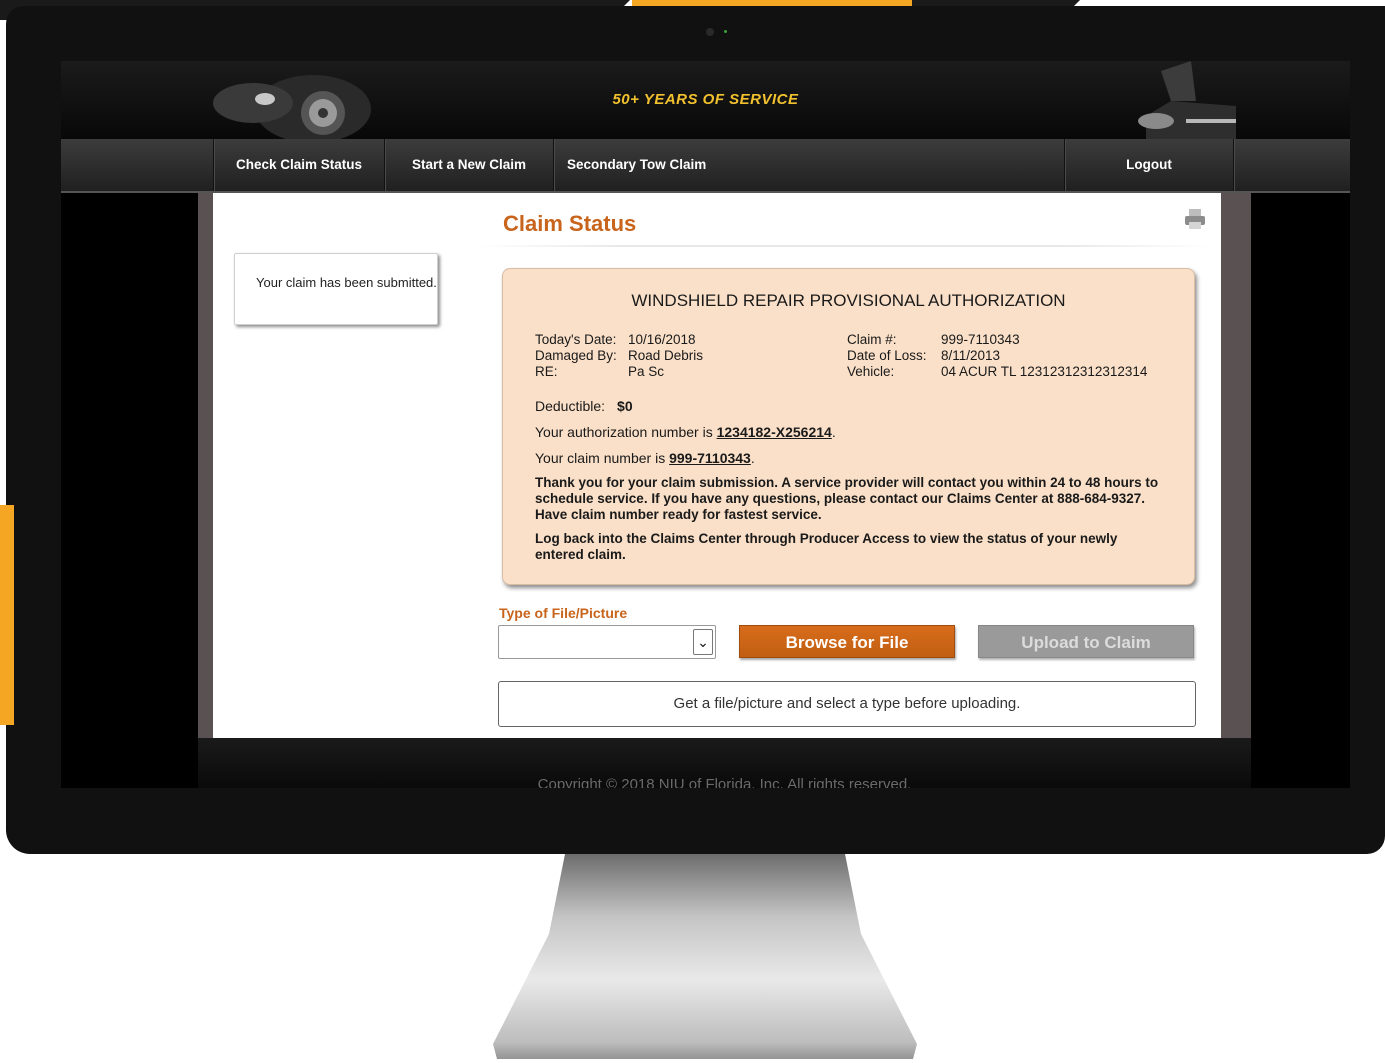 The width and height of the screenshot is (1385, 1063). Describe the element at coordinates (871, 371) in the screenshot. I see `vehicle-label: Vehicle:` at that location.